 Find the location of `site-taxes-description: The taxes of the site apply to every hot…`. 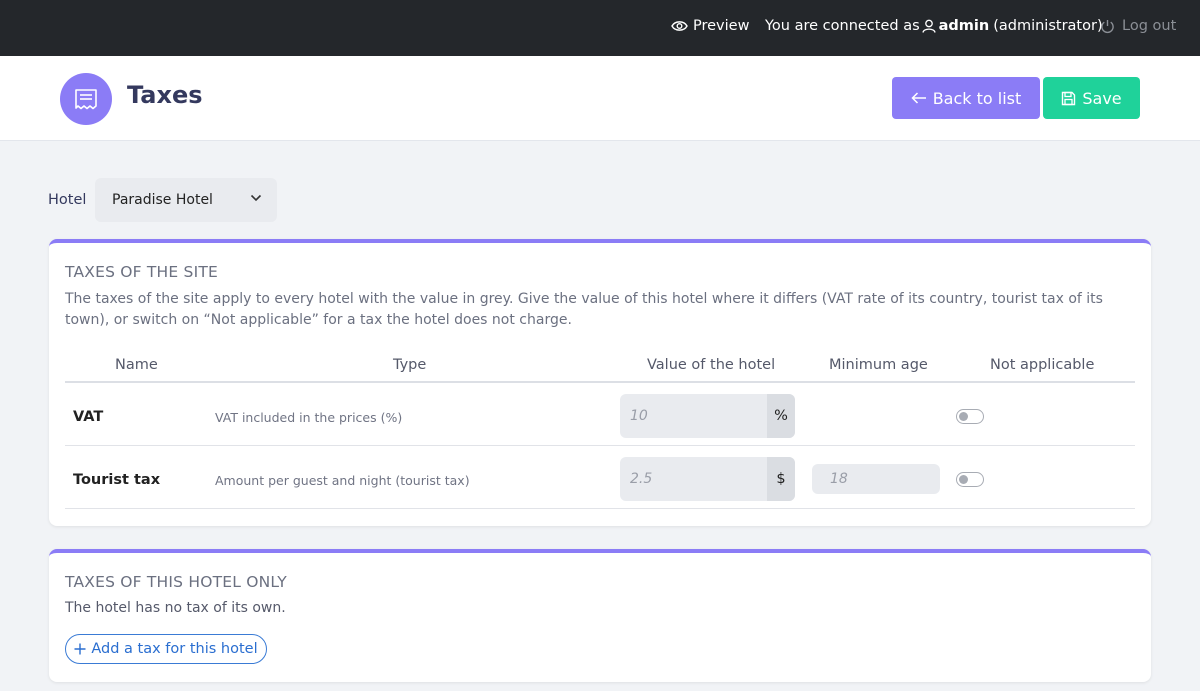

site-taxes-description: The taxes of the site apply to every hot… is located at coordinates (584, 309).